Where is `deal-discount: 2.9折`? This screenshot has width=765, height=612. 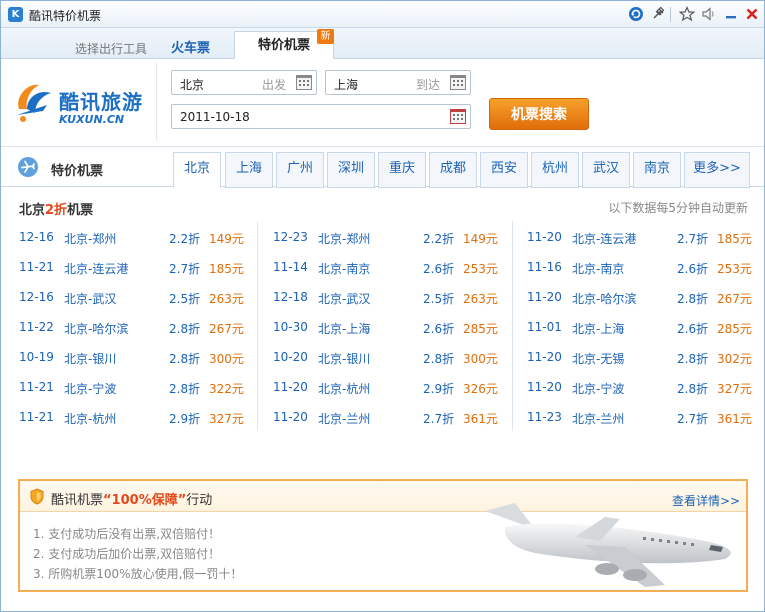 deal-discount: 2.9折 is located at coordinates (185, 419).